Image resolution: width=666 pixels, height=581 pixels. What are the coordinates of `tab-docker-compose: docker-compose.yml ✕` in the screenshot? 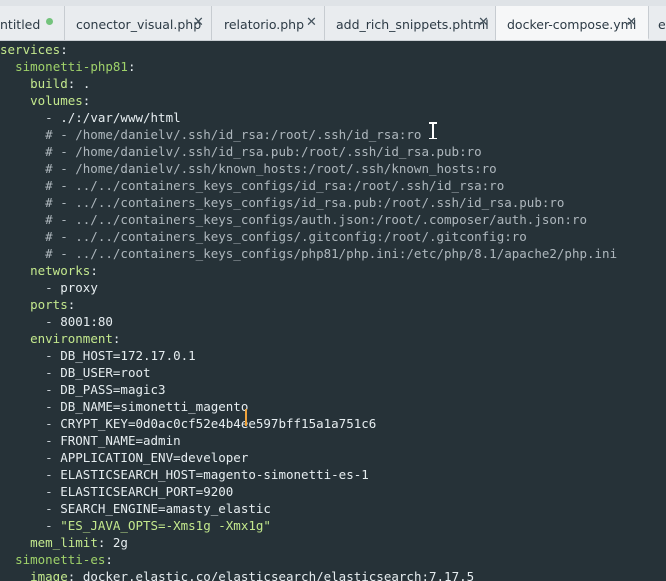 It's located at (572, 23).